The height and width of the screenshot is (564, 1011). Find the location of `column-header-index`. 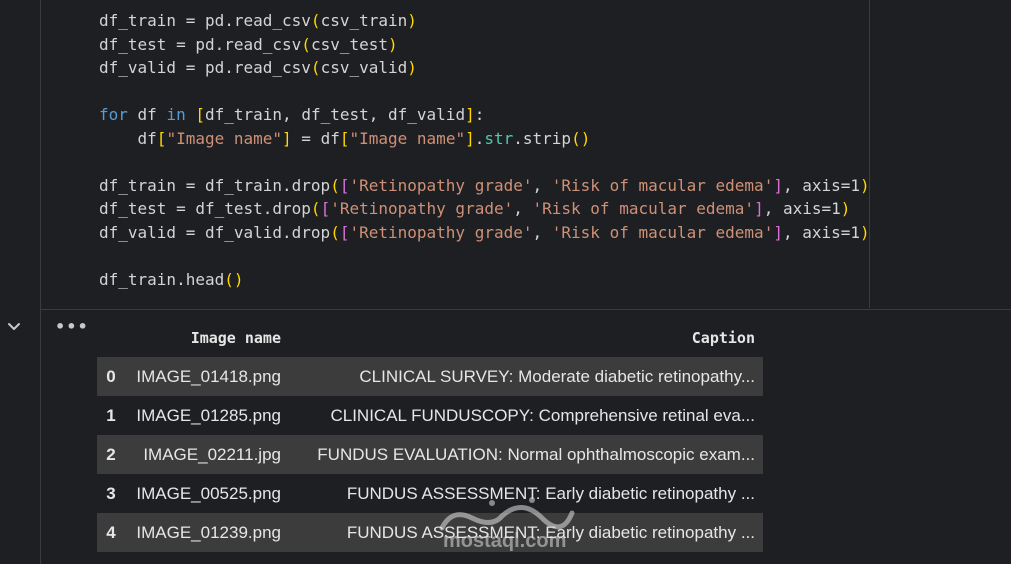

column-header-index is located at coordinates (109, 337).